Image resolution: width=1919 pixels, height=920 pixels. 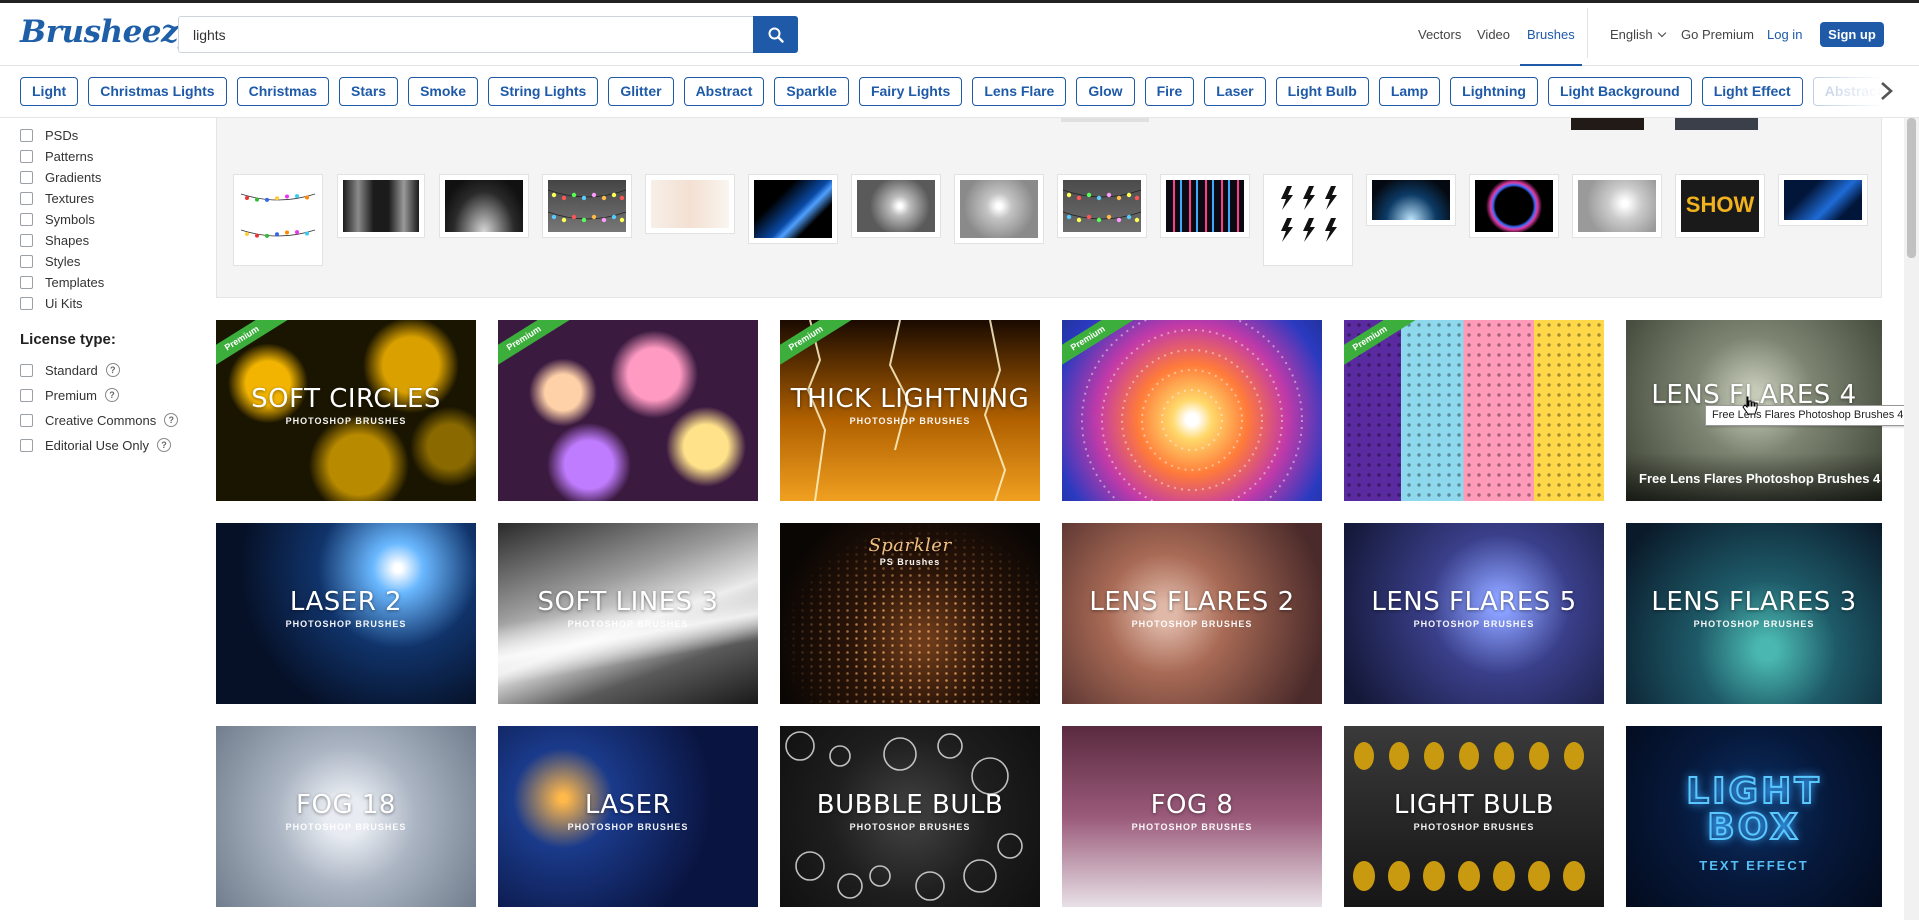 I want to click on filter-styles: Styles, so click(x=50, y=261).